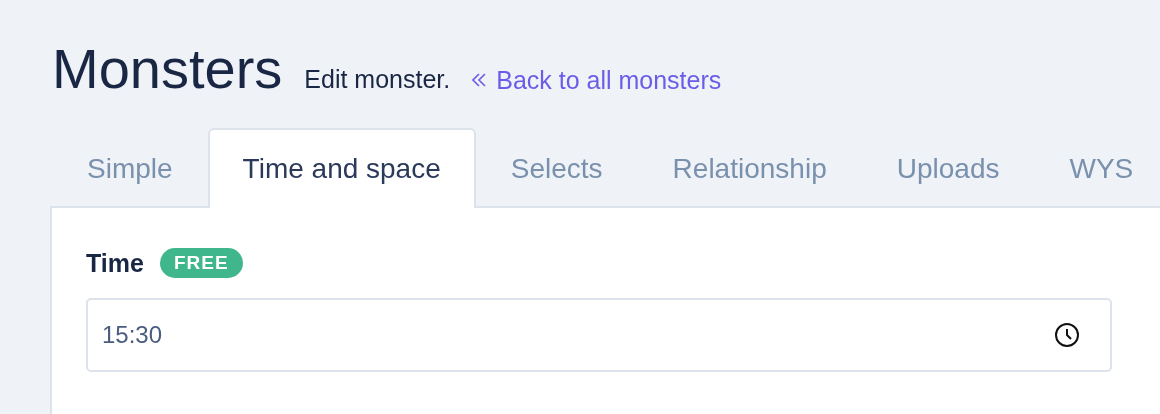 This screenshot has width=1160, height=414. I want to click on field-label: Time, so click(115, 263).